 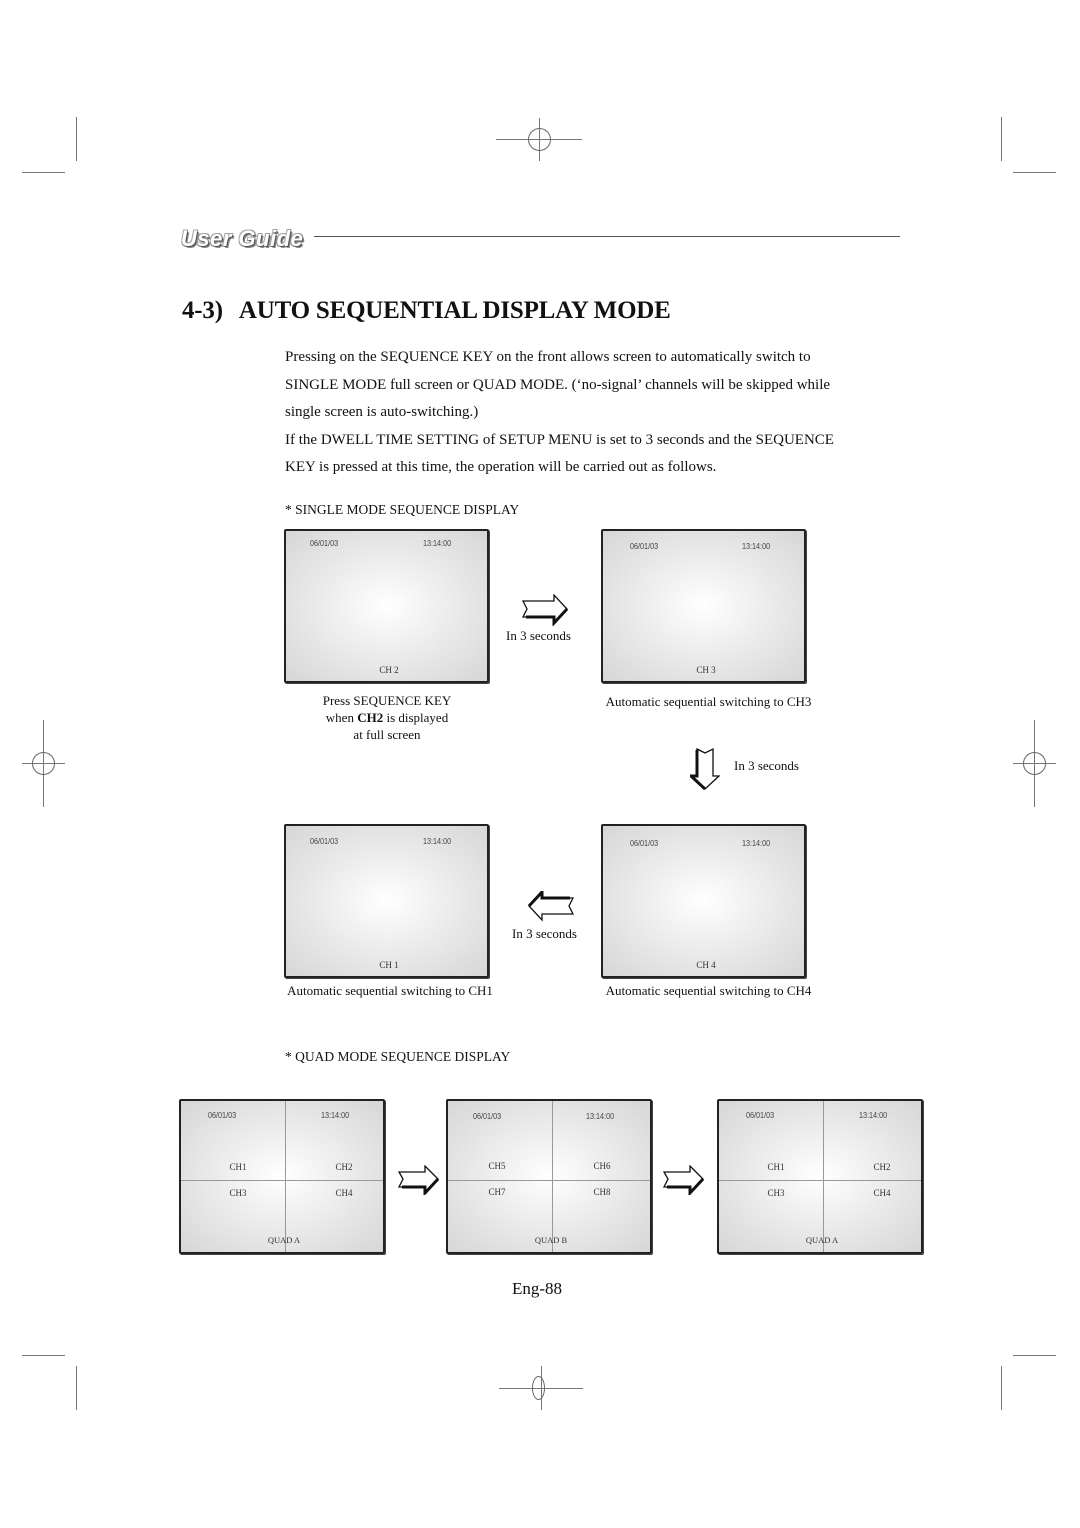 What do you see at coordinates (382, 412) in the screenshot?
I see `intro-line: single screen is auto-switching.)` at bounding box center [382, 412].